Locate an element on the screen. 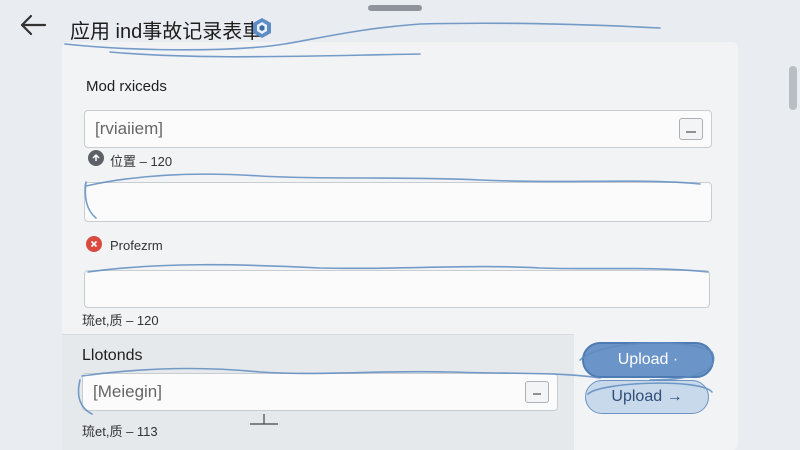  shield-badge-icon is located at coordinates (262, 28).